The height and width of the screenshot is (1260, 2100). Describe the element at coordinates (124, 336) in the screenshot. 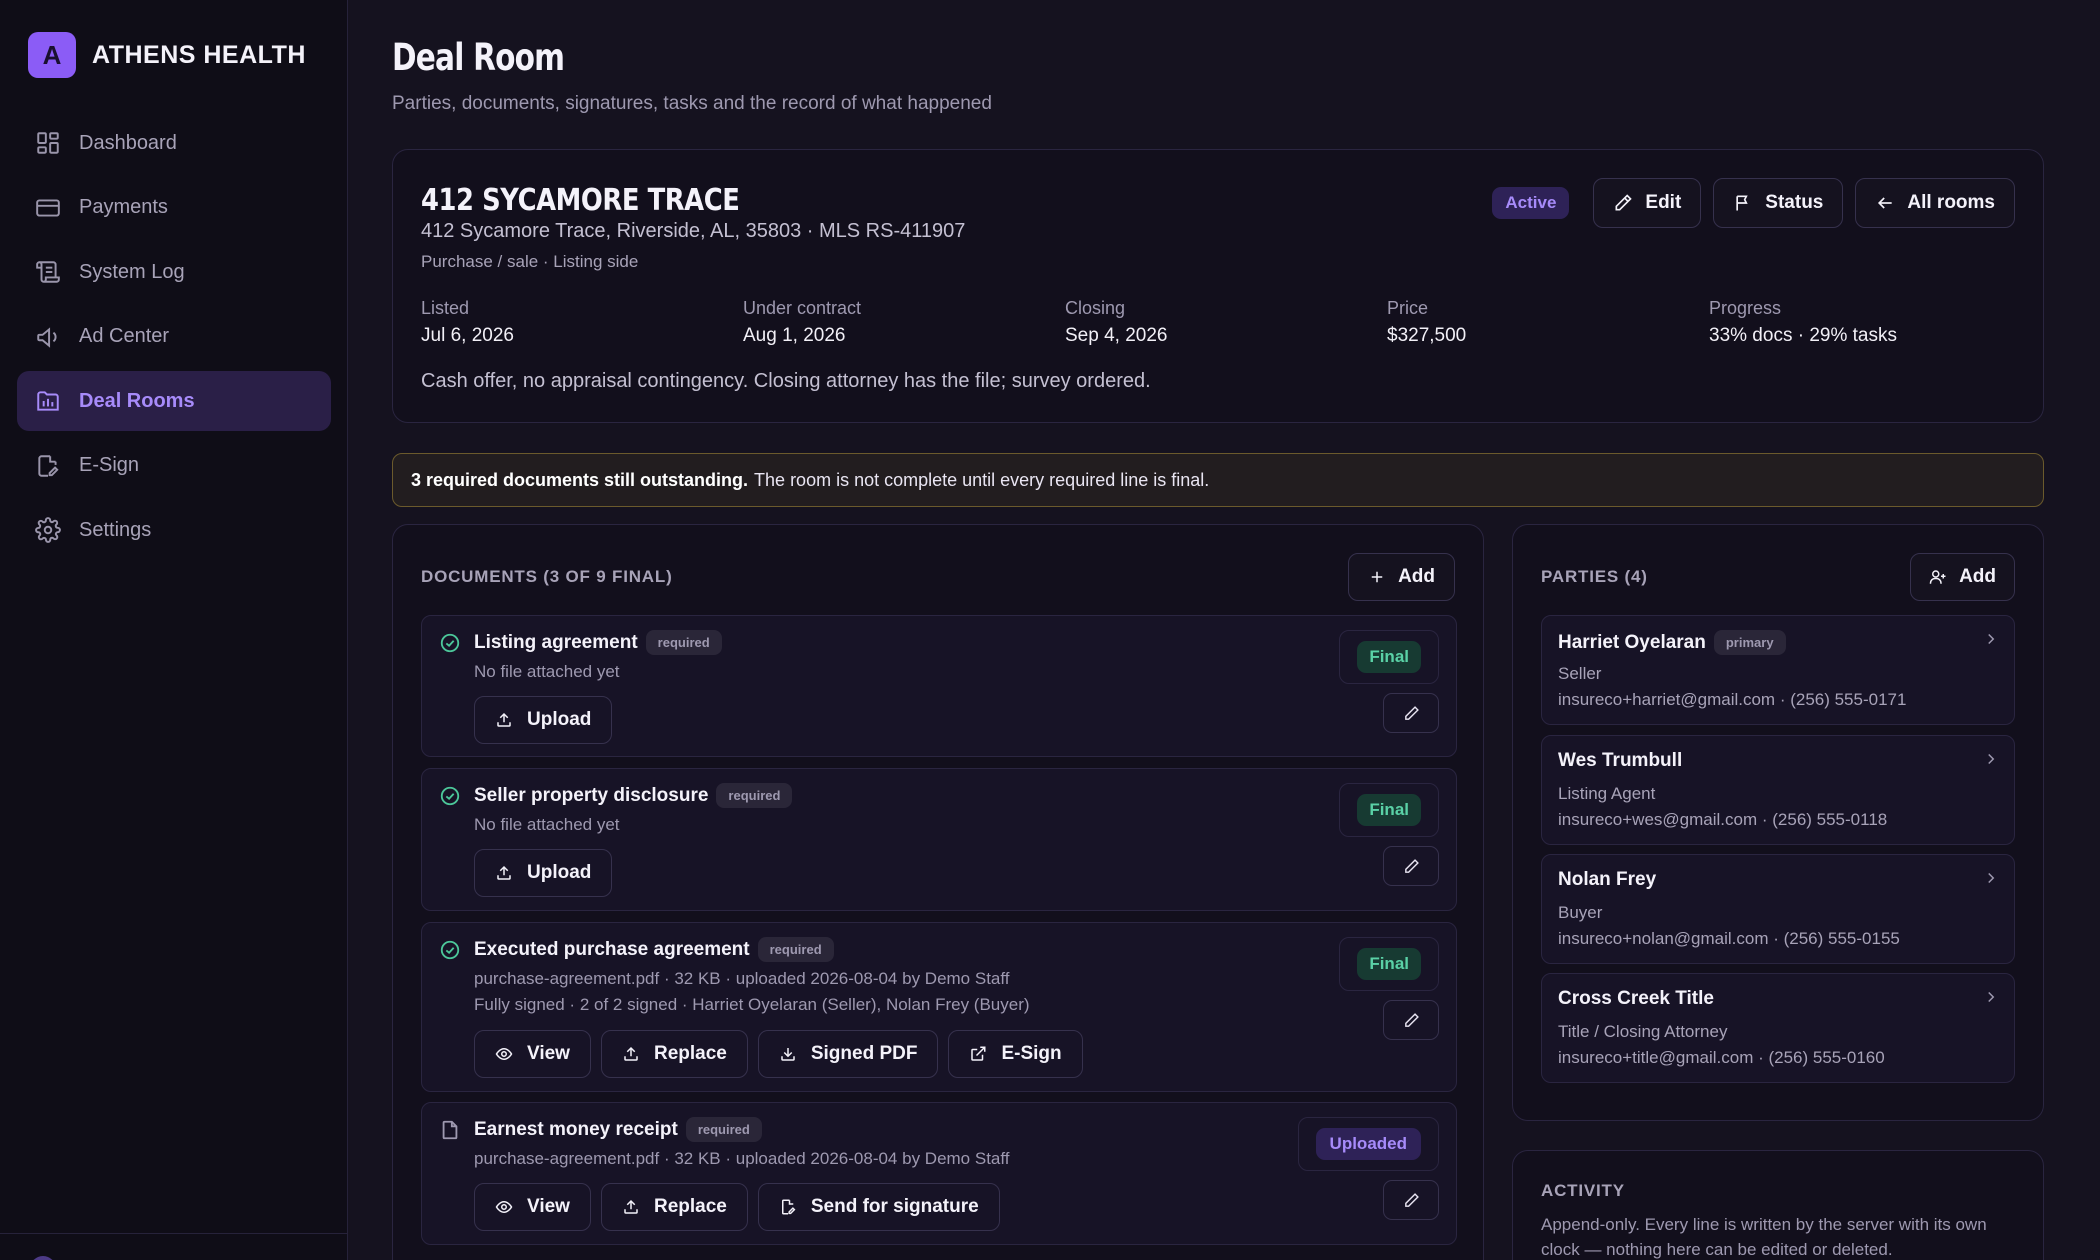

I see `sidebar-item-label: Ad Center` at that location.